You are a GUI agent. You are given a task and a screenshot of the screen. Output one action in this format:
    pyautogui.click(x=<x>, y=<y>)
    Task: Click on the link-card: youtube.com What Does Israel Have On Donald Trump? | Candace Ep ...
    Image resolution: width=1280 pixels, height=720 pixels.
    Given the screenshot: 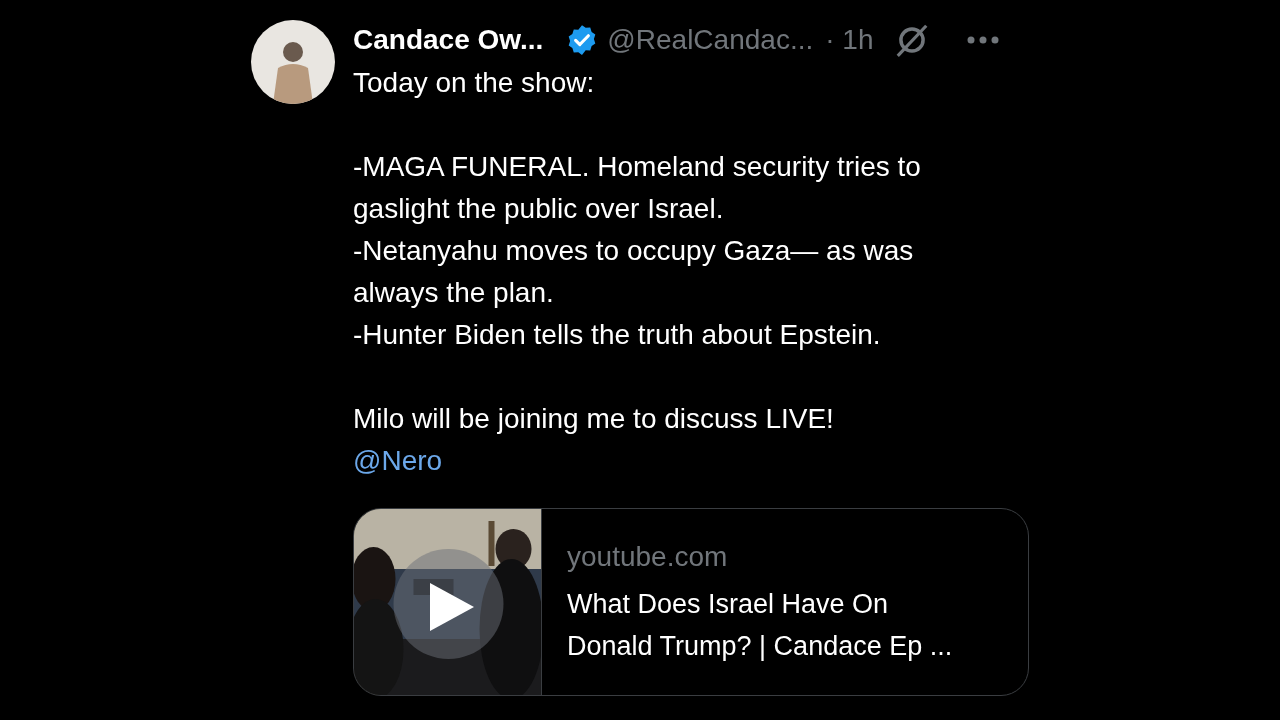 What is the action you would take?
    pyautogui.click(x=691, y=602)
    